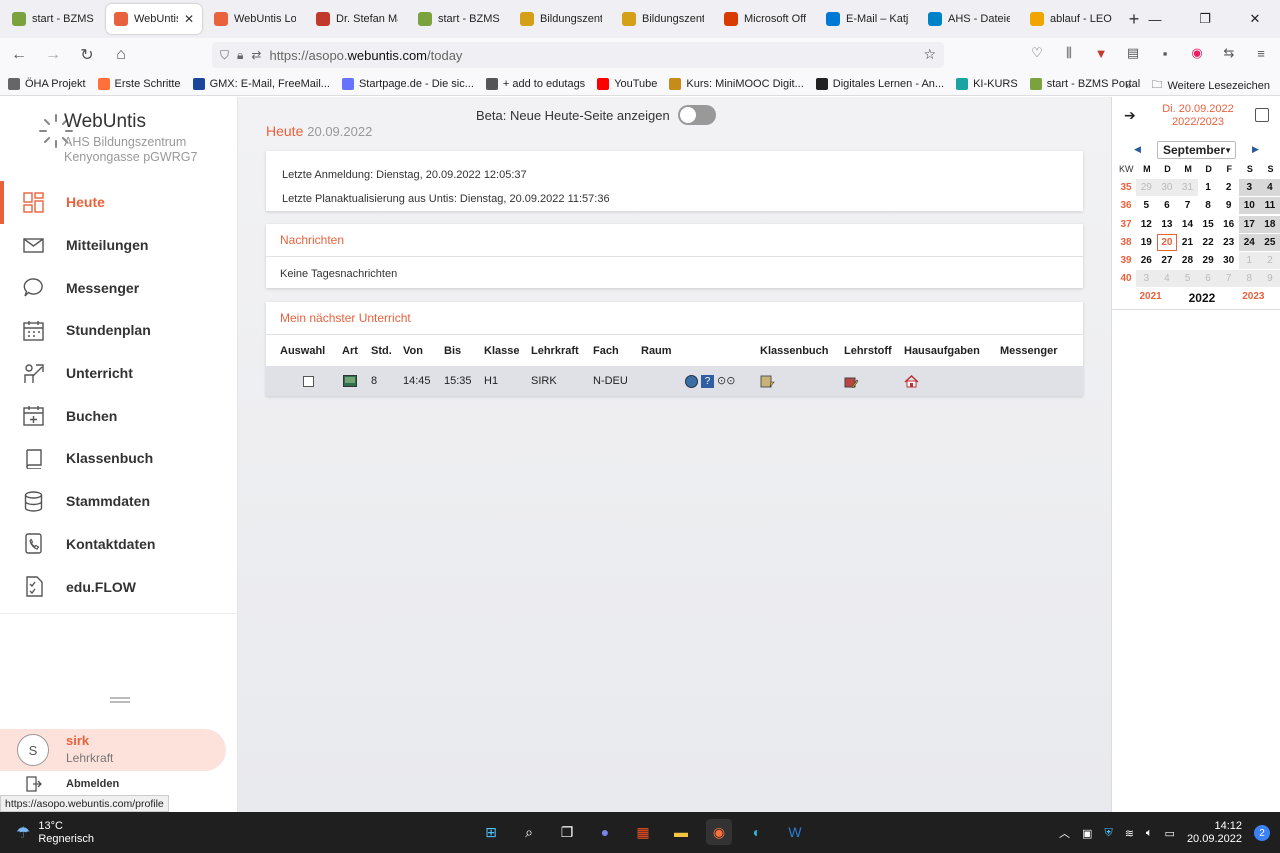 The width and height of the screenshot is (1280, 853). I want to click on store-icon: ▦, so click(643, 832).